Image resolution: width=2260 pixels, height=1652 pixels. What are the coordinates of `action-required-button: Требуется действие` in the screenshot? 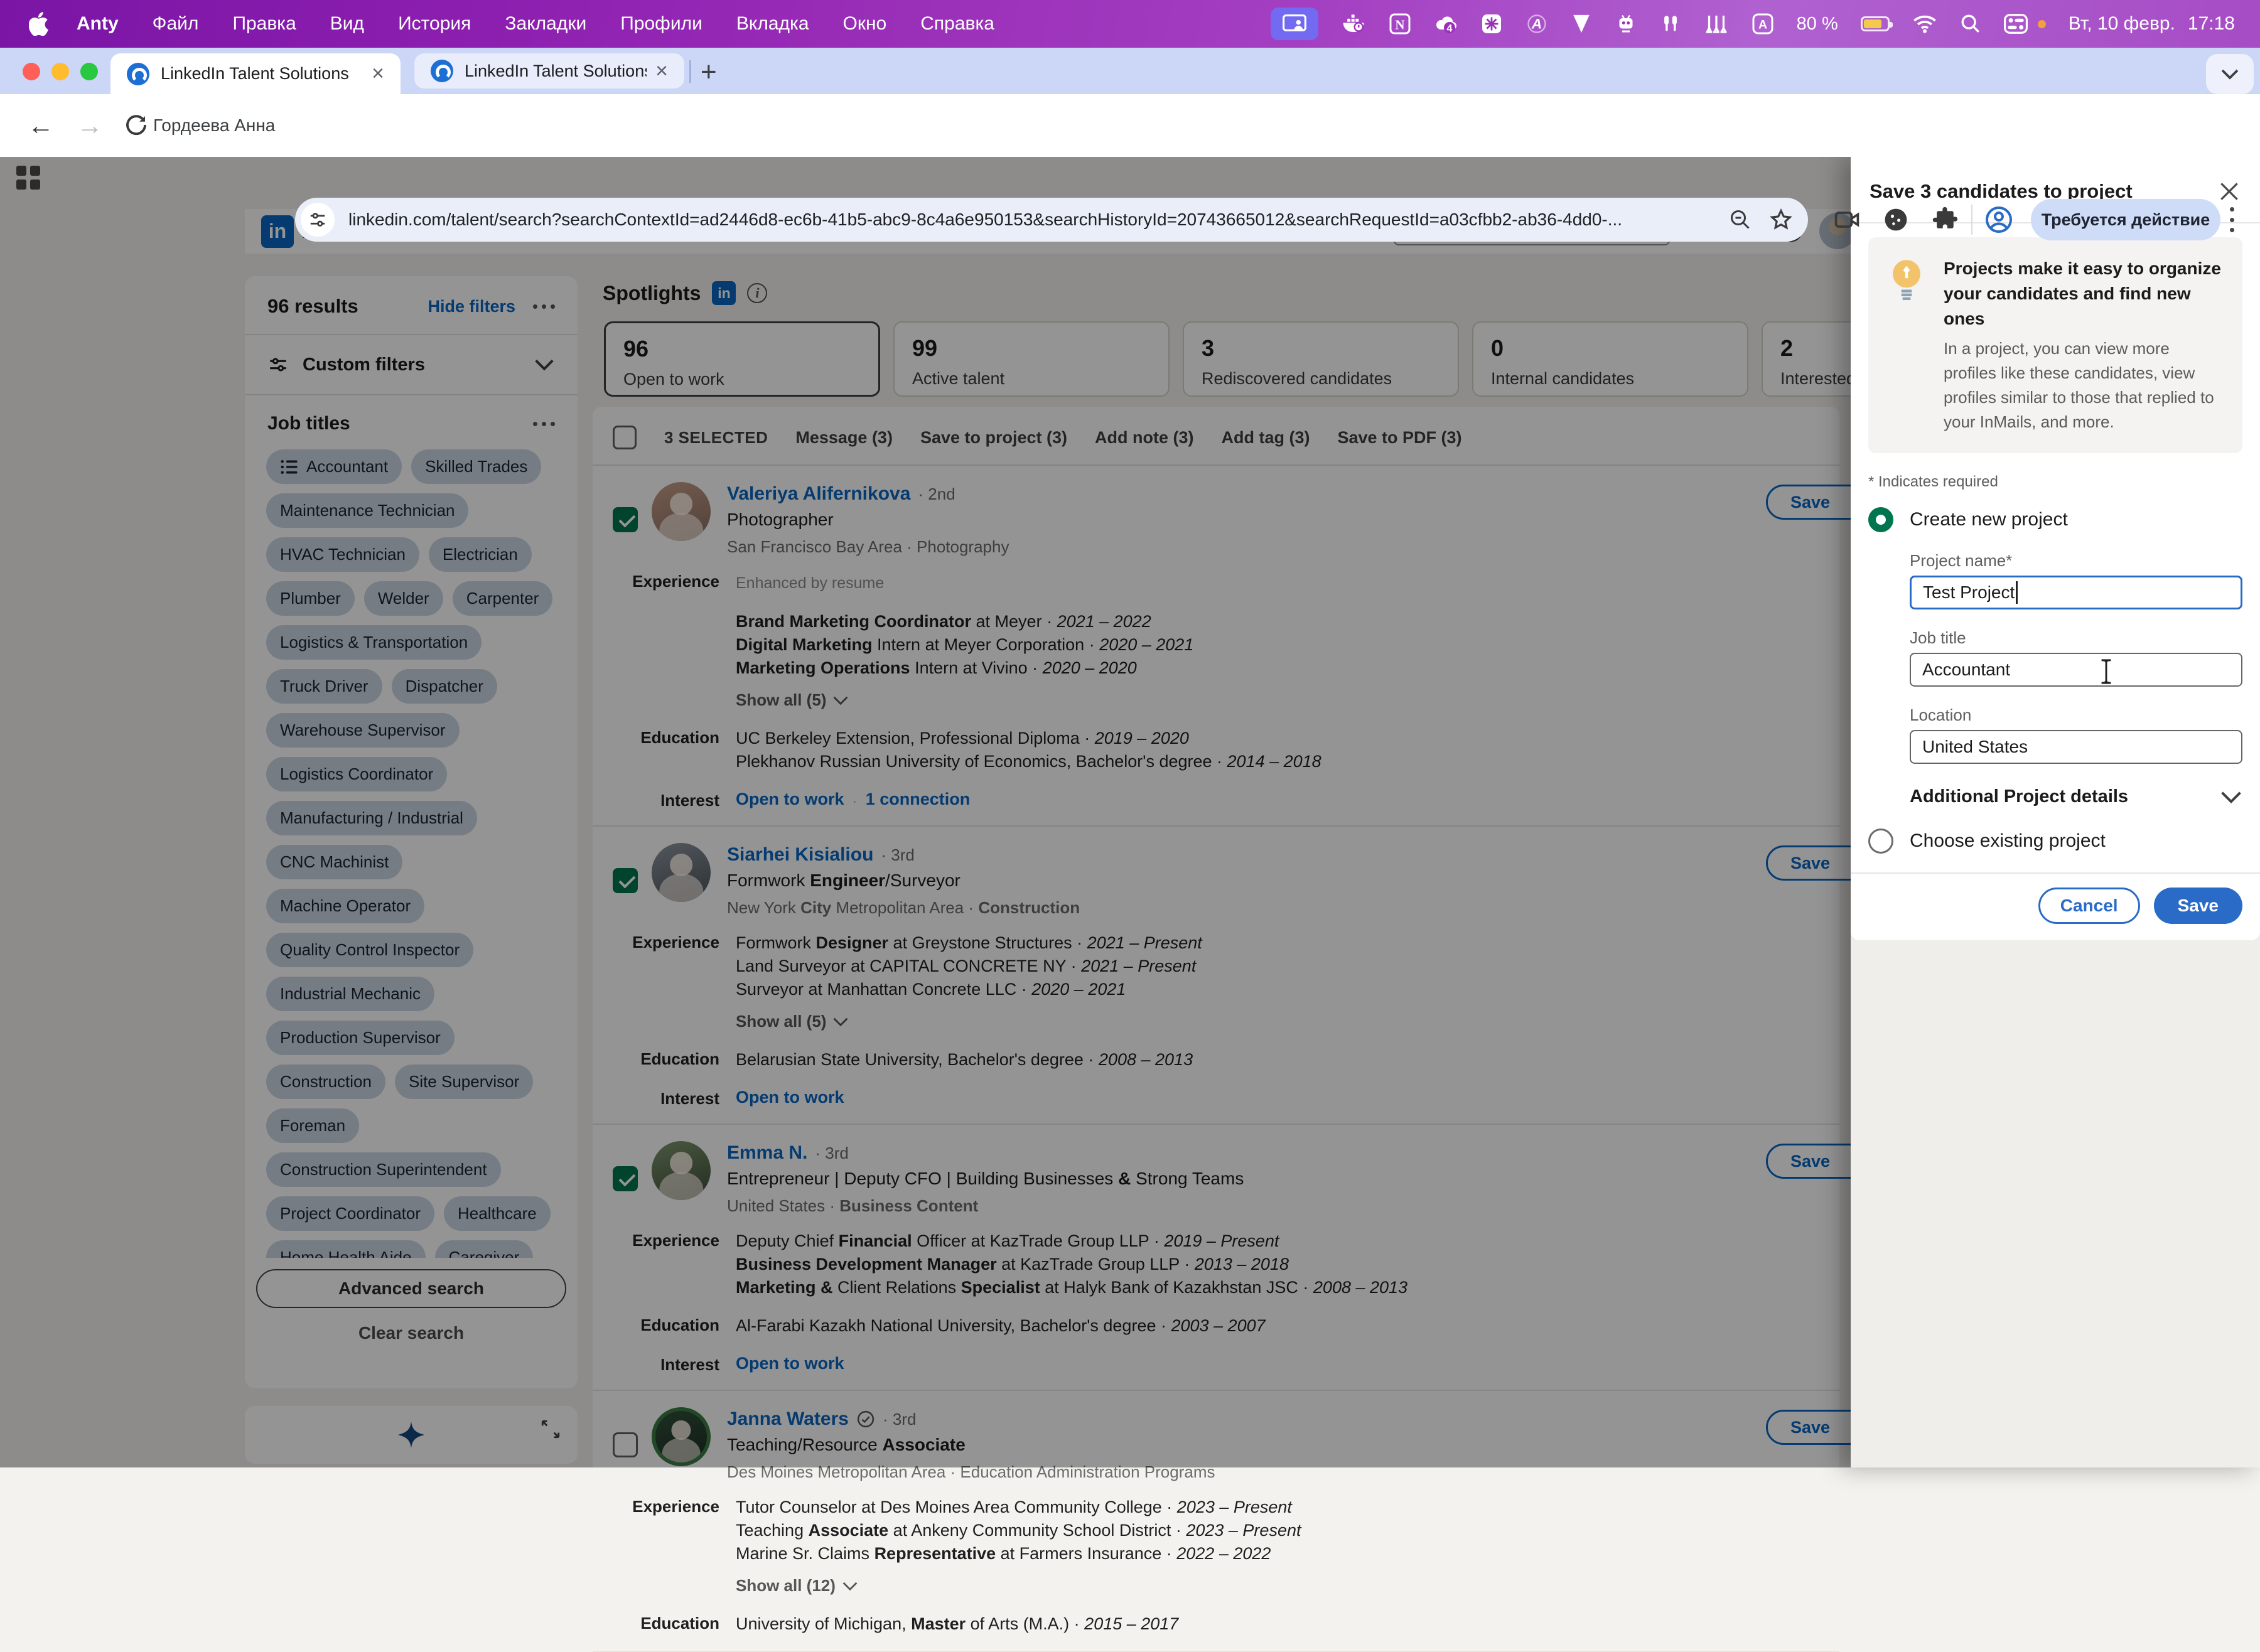 It's located at (2125, 219).